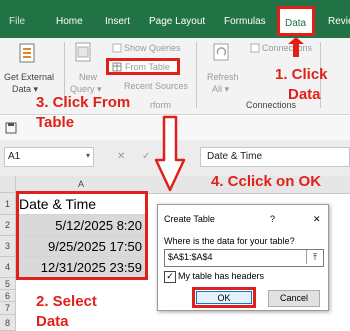  What do you see at coordinates (296, 47) in the screenshot?
I see `arrow-to-data-tab-icon` at bounding box center [296, 47].